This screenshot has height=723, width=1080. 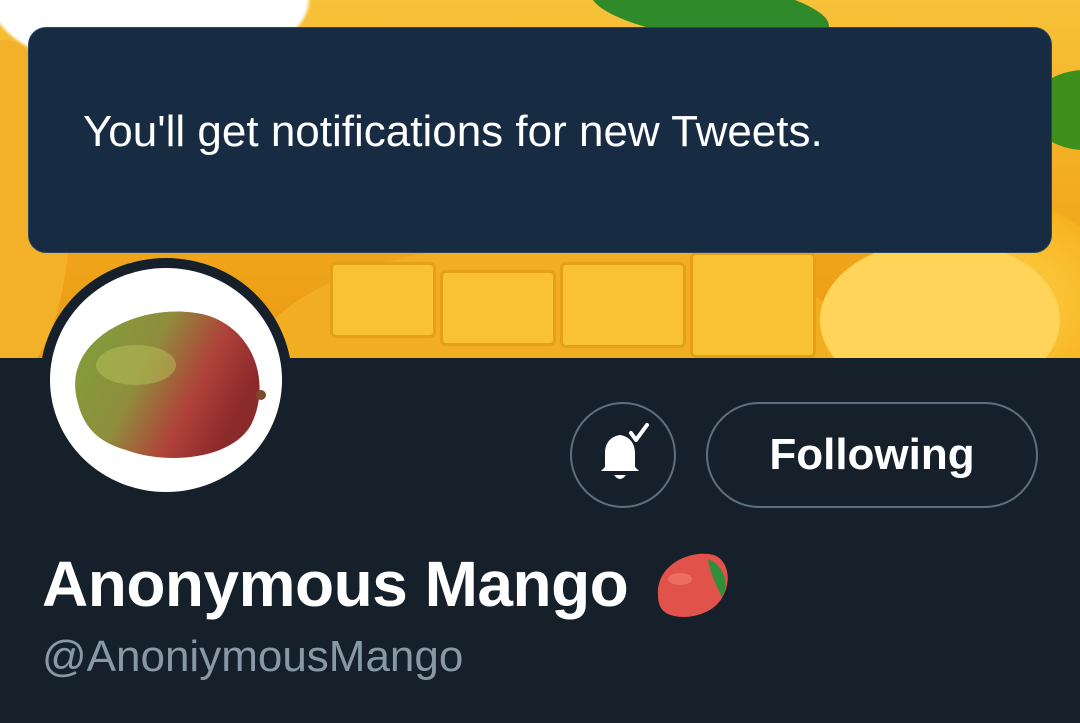 What do you see at coordinates (625, 451) in the screenshot?
I see `bell-with-check-icon` at bounding box center [625, 451].